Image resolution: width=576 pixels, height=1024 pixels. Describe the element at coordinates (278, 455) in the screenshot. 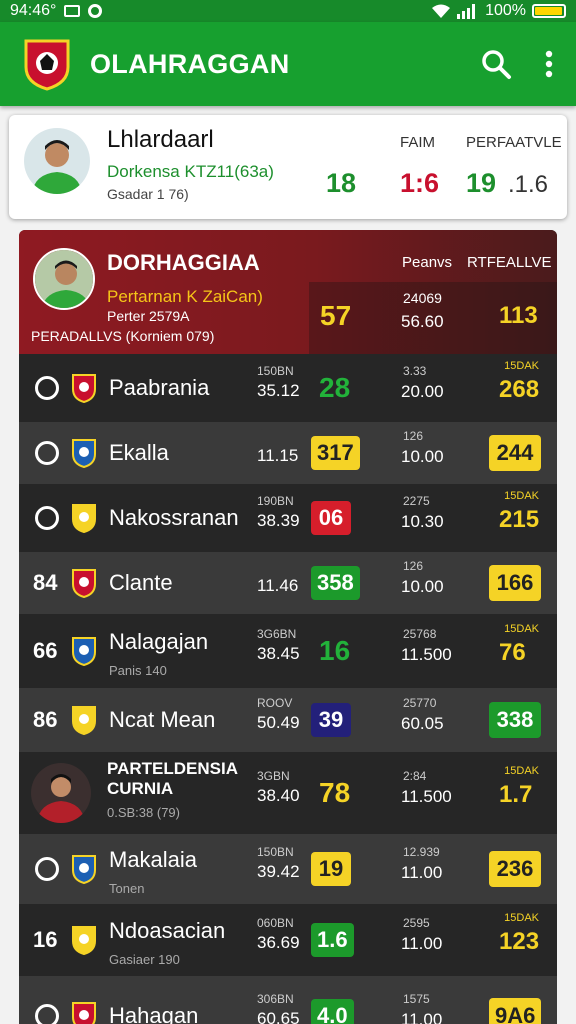

I see `stat-value-a: 11.15` at that location.